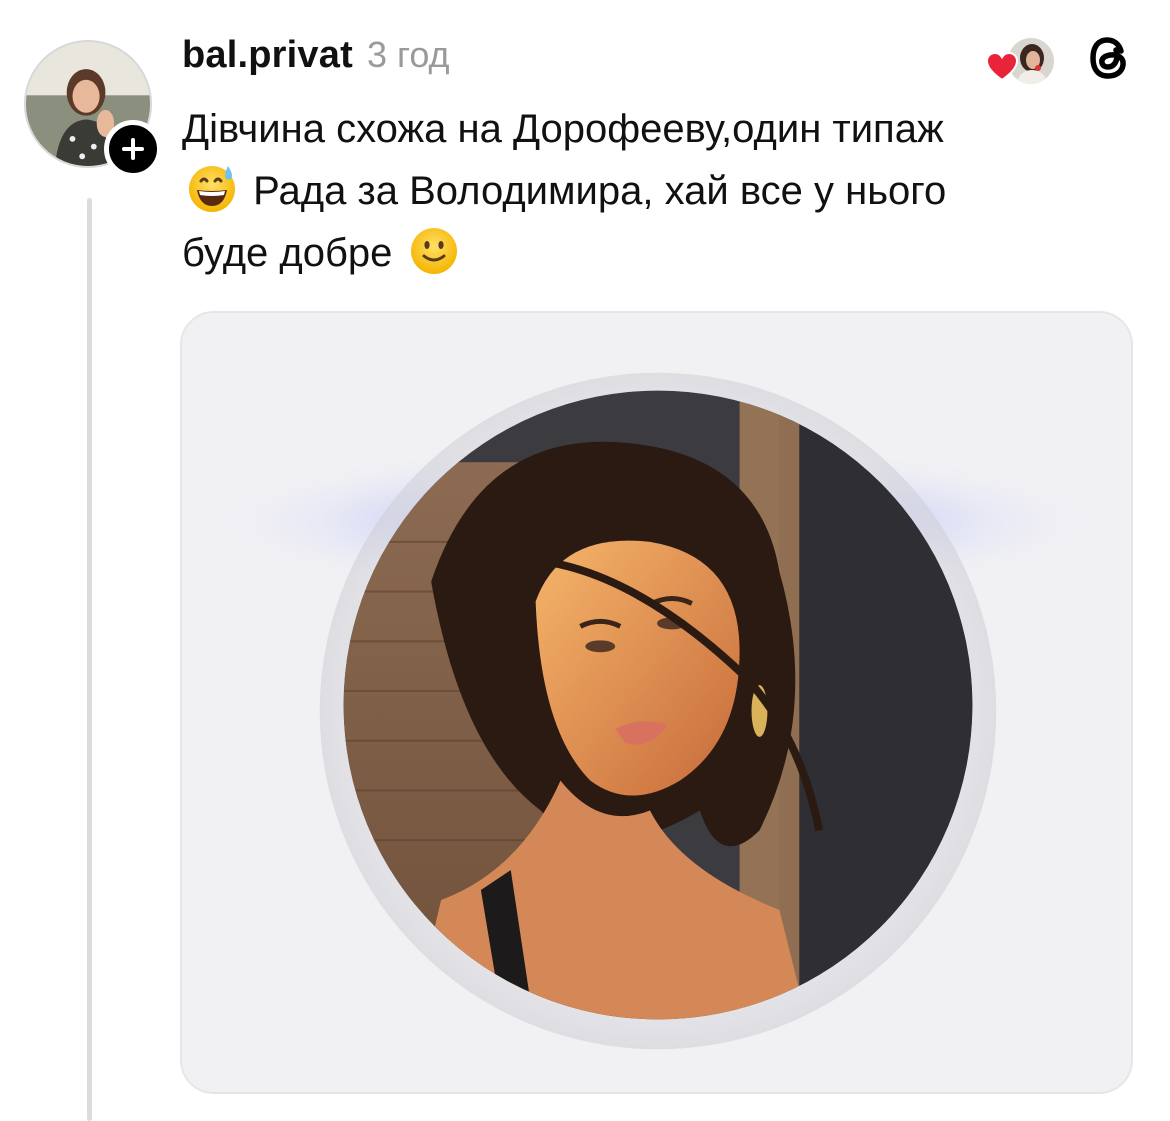 This screenshot has width=1170, height=1121. Describe the element at coordinates (434, 250) in the screenshot. I see `slightly-smiling-emoji` at that location.